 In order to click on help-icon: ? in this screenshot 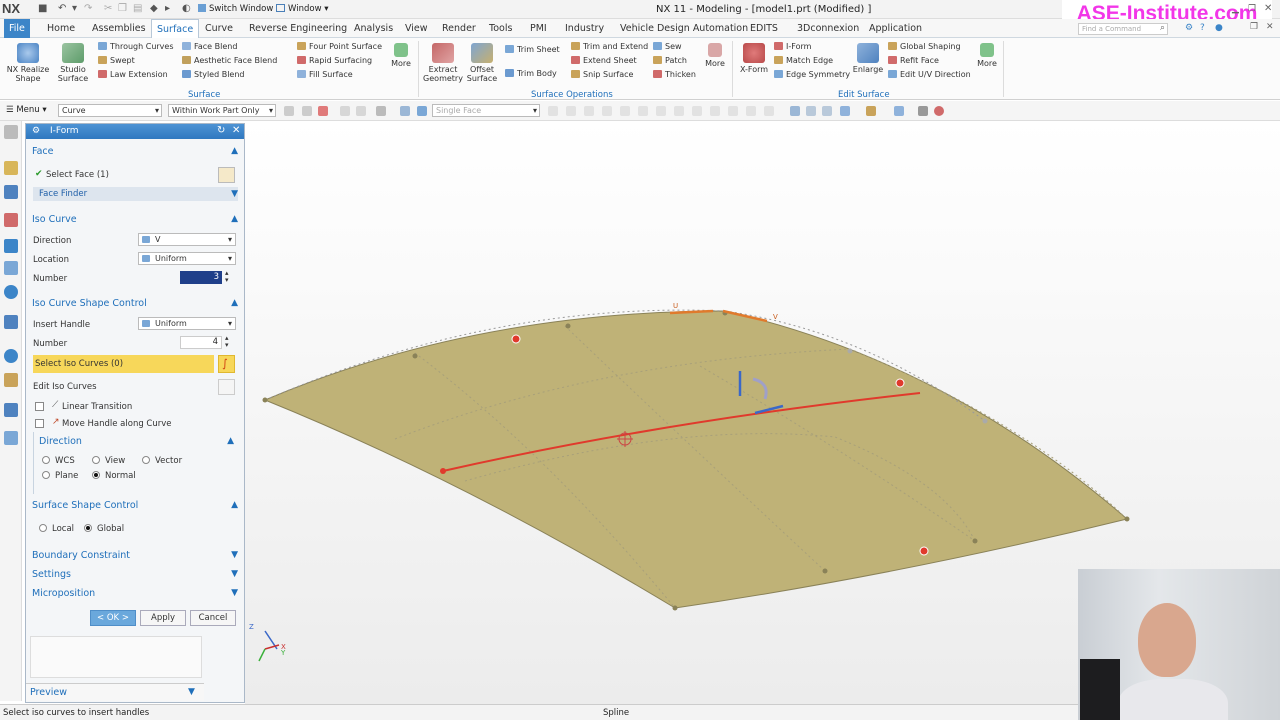, I will do `click(1202, 28)`.